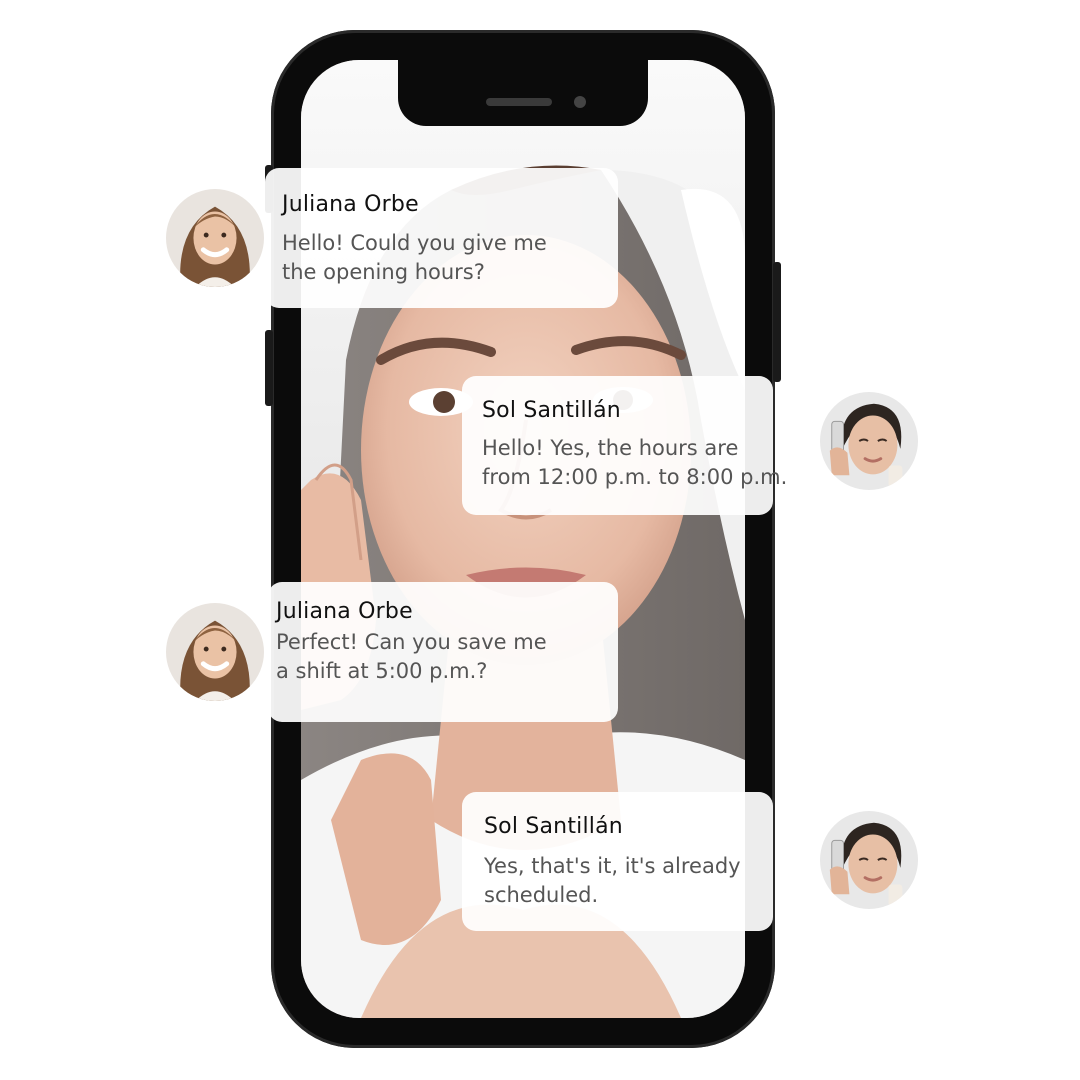  What do you see at coordinates (612, 866) in the screenshot?
I see `message-line: Yes, that's it, it's already` at bounding box center [612, 866].